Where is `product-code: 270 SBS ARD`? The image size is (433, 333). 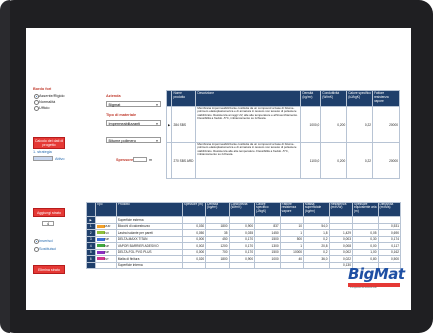 product-code: 270 SBS ARD is located at coordinates (184, 160).